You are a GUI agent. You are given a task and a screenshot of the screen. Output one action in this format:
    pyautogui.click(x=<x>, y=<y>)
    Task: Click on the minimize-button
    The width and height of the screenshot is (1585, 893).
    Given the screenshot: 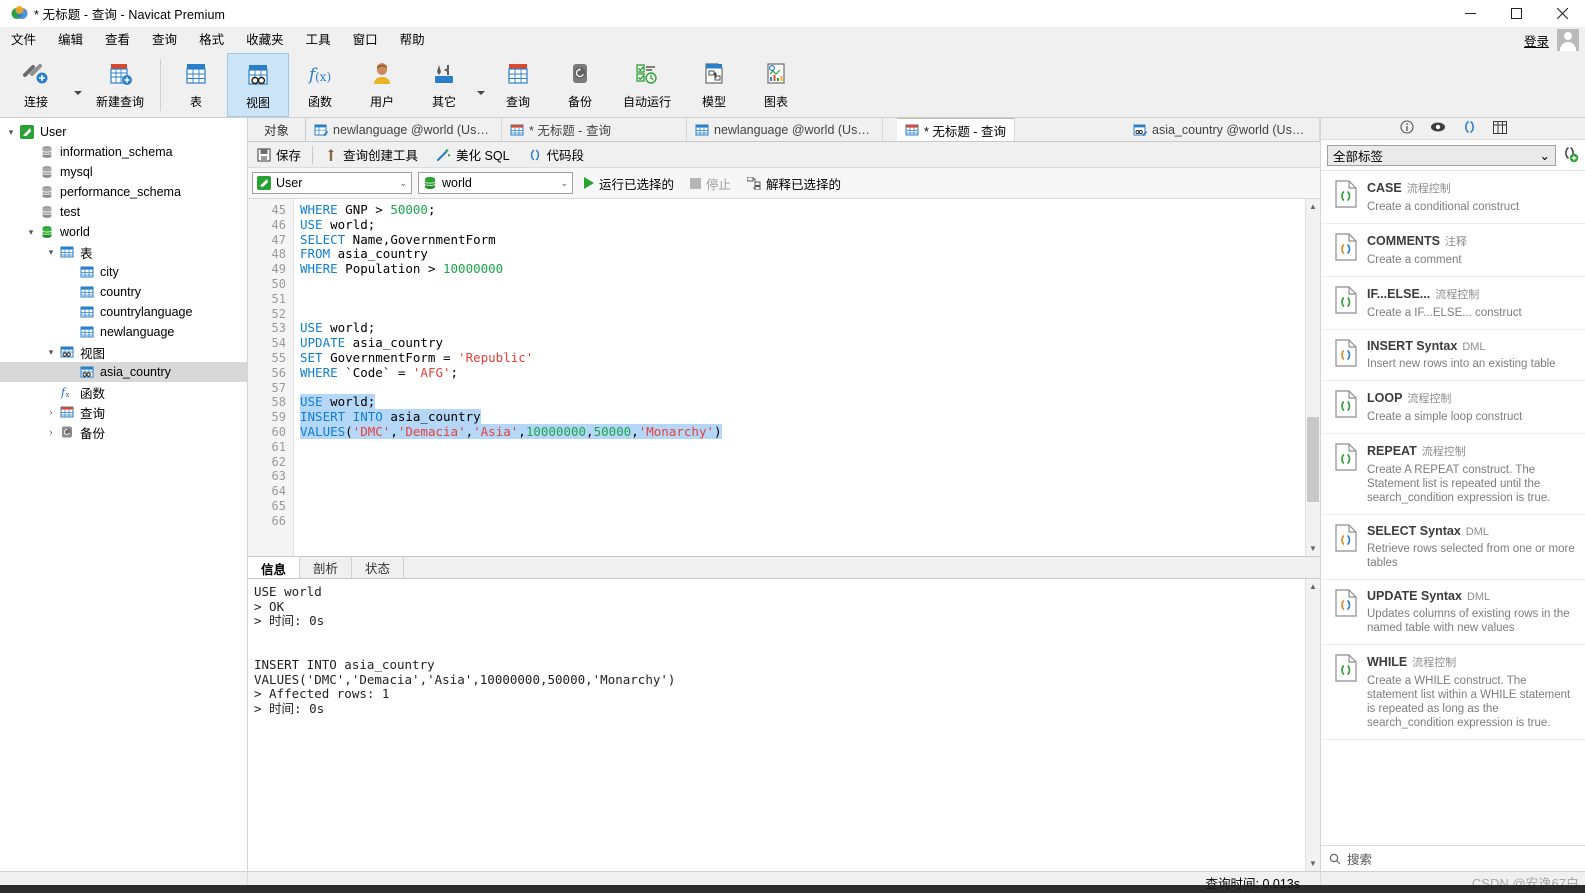 What is the action you would take?
    pyautogui.click(x=1470, y=13)
    